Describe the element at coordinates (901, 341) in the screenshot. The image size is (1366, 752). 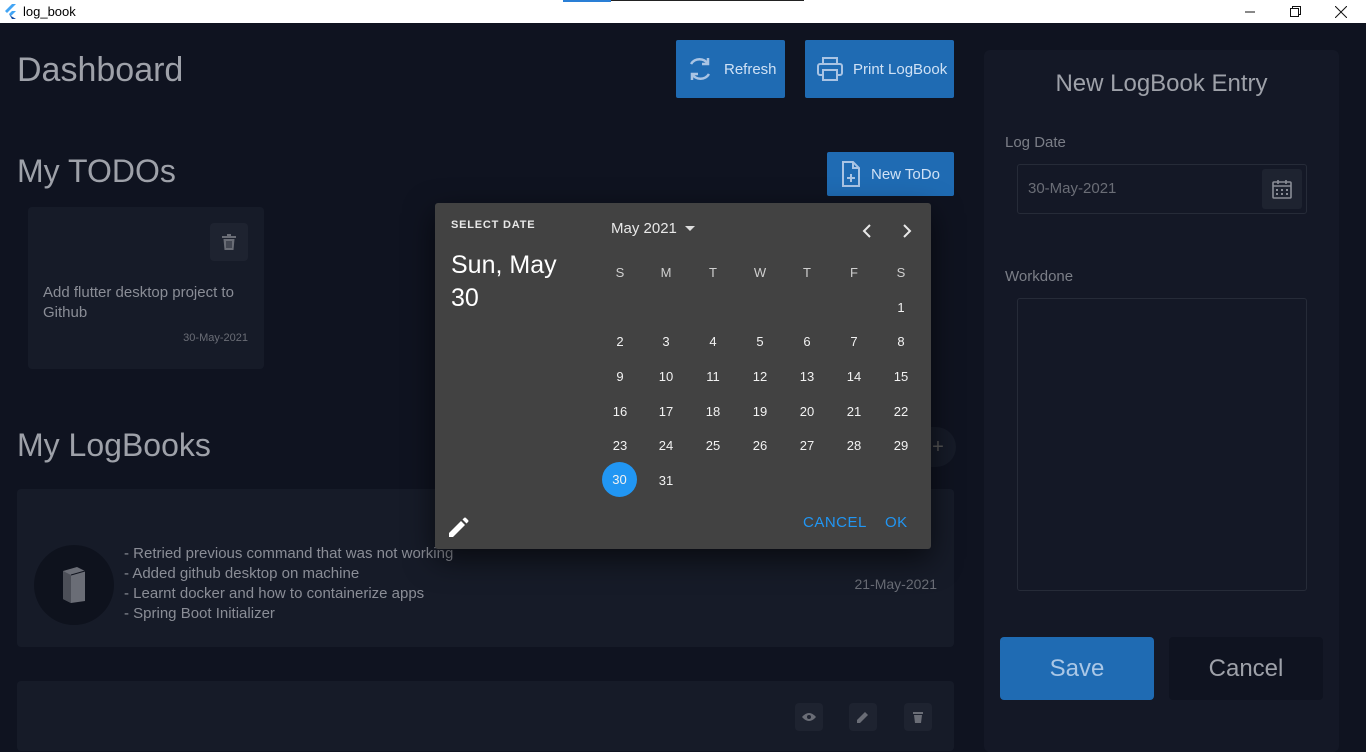
I see `calendar-day: 8` at that location.